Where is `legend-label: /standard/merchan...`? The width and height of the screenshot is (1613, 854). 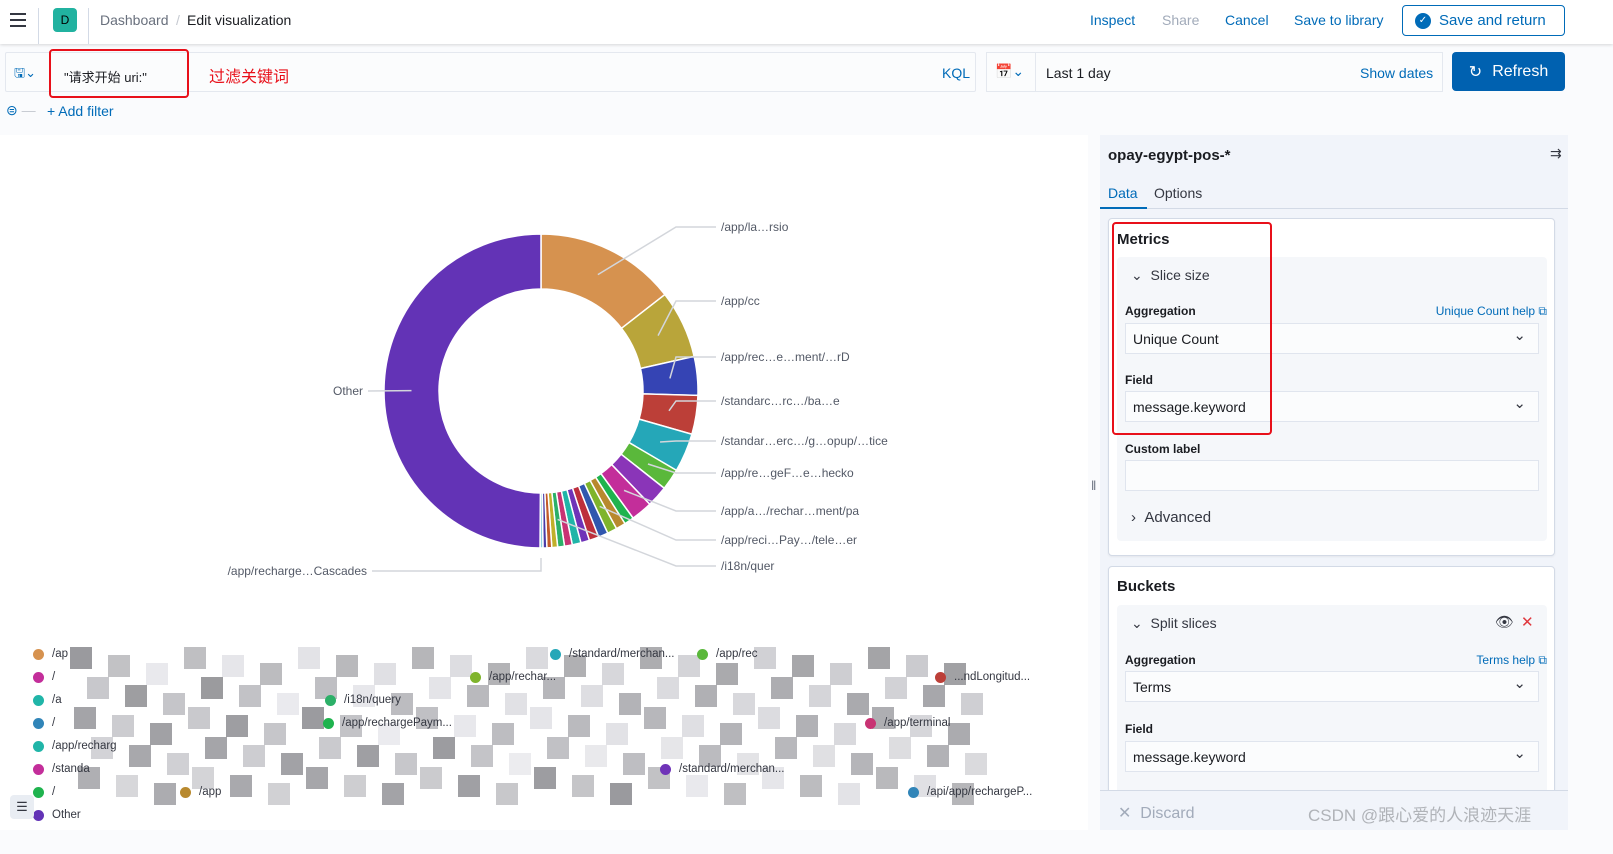 legend-label: /standard/merchan... is located at coordinates (732, 769).